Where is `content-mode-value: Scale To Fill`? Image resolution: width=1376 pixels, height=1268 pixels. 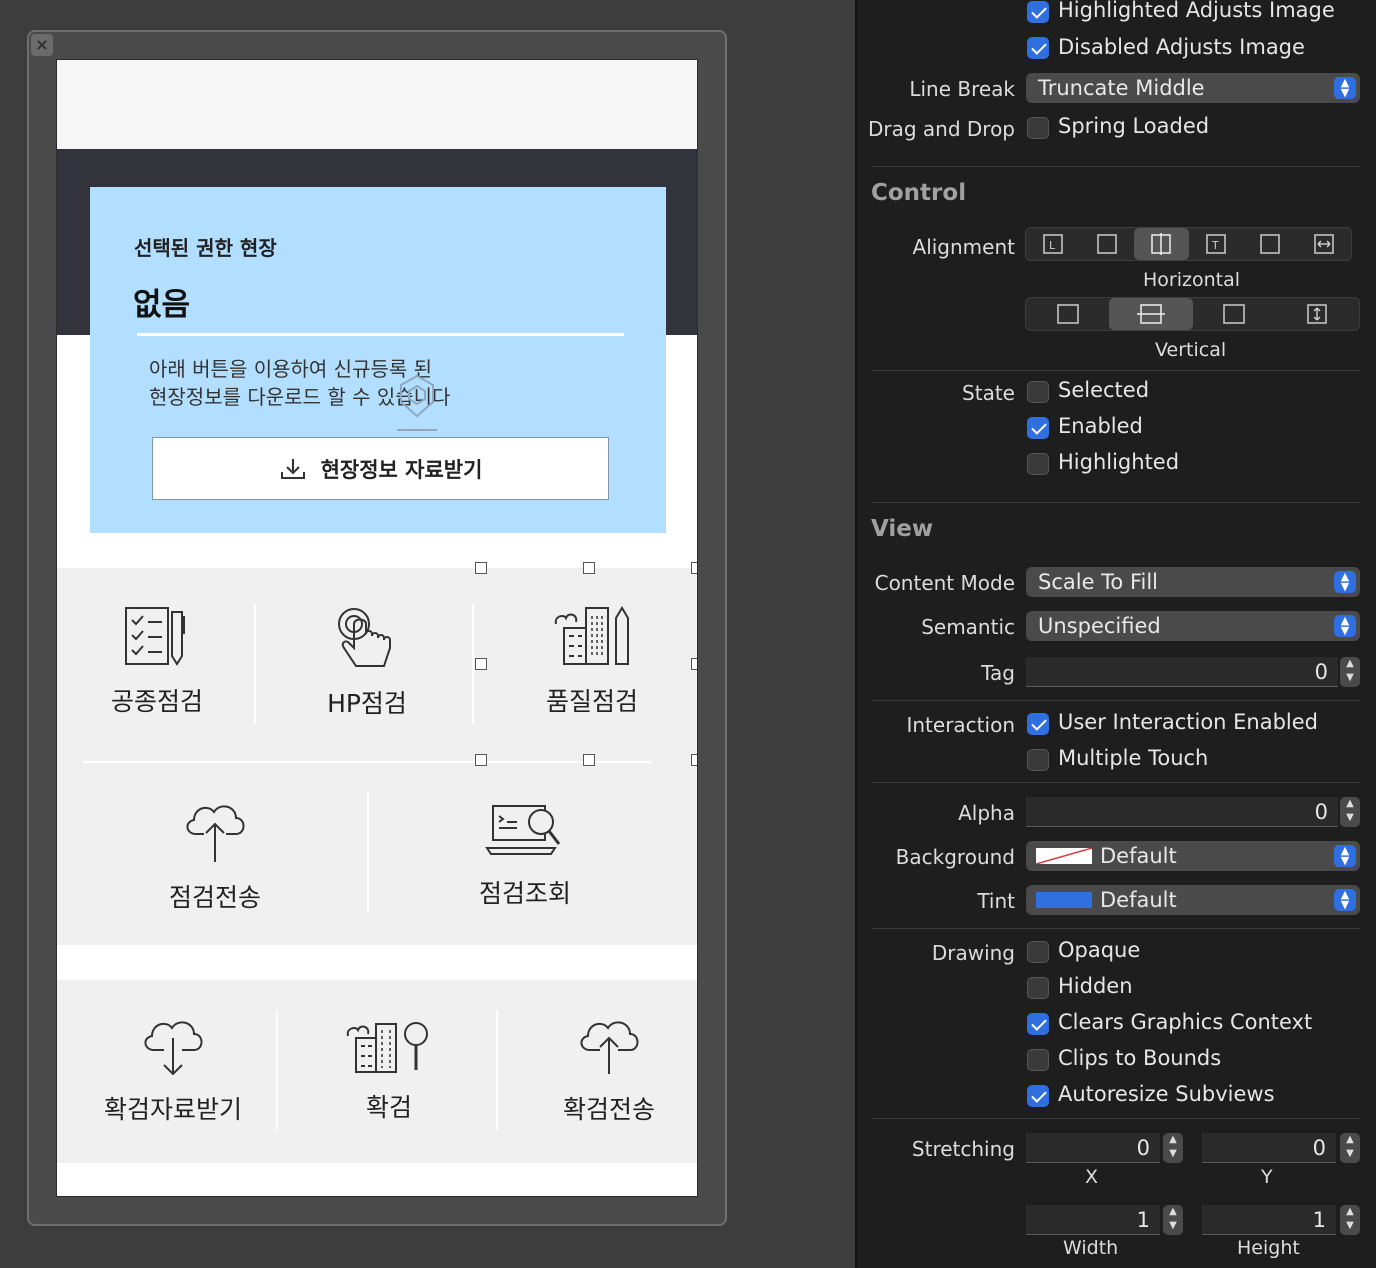
content-mode-value: Scale To Fill is located at coordinates (1098, 582).